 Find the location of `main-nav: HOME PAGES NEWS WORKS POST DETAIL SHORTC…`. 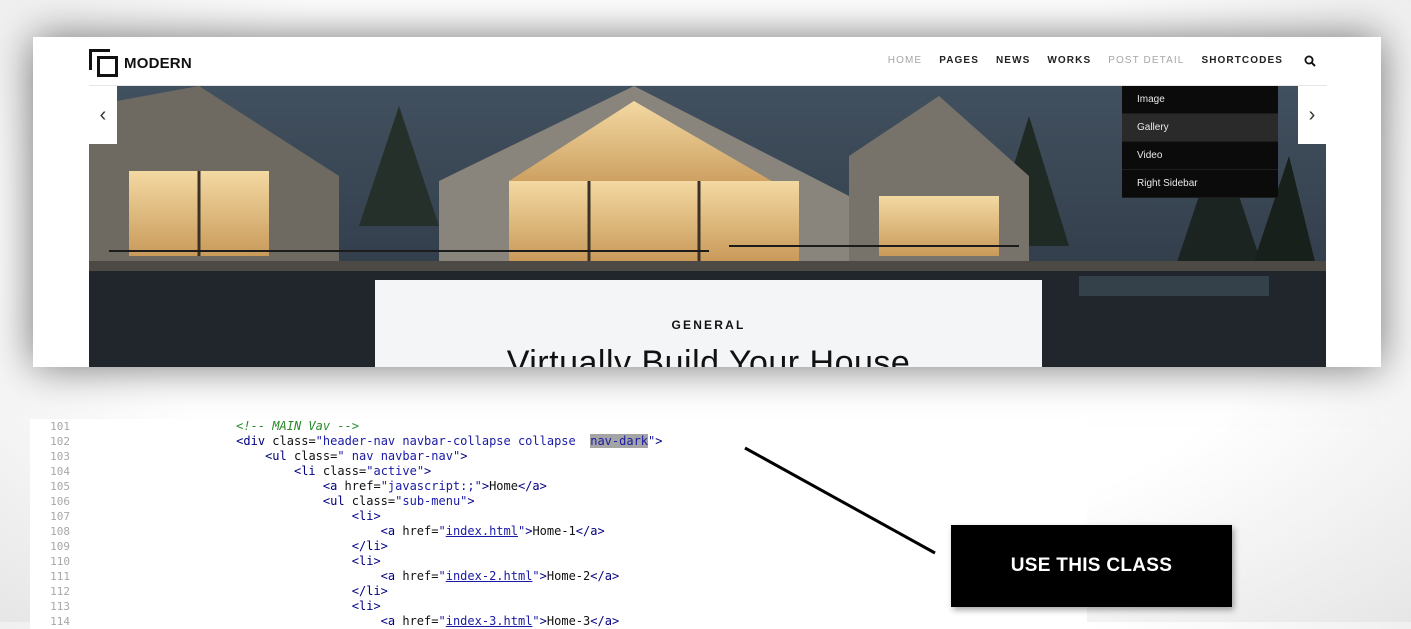

main-nav: HOME PAGES NEWS WORKS POST DETAIL SHORTC… is located at coordinates (1077, 60).